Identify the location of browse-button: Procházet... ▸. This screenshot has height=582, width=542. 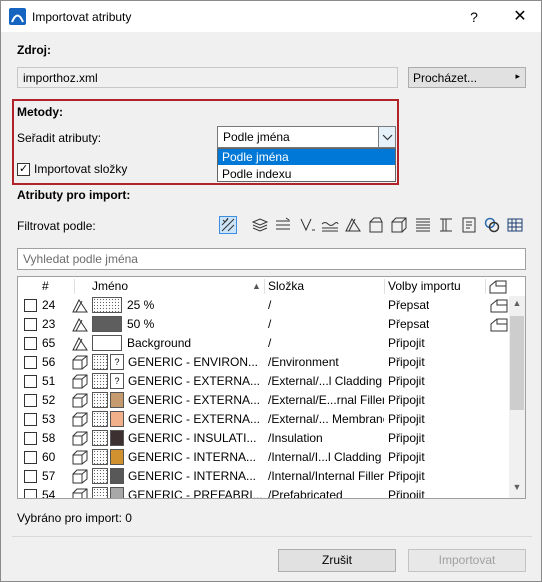
(467, 77).